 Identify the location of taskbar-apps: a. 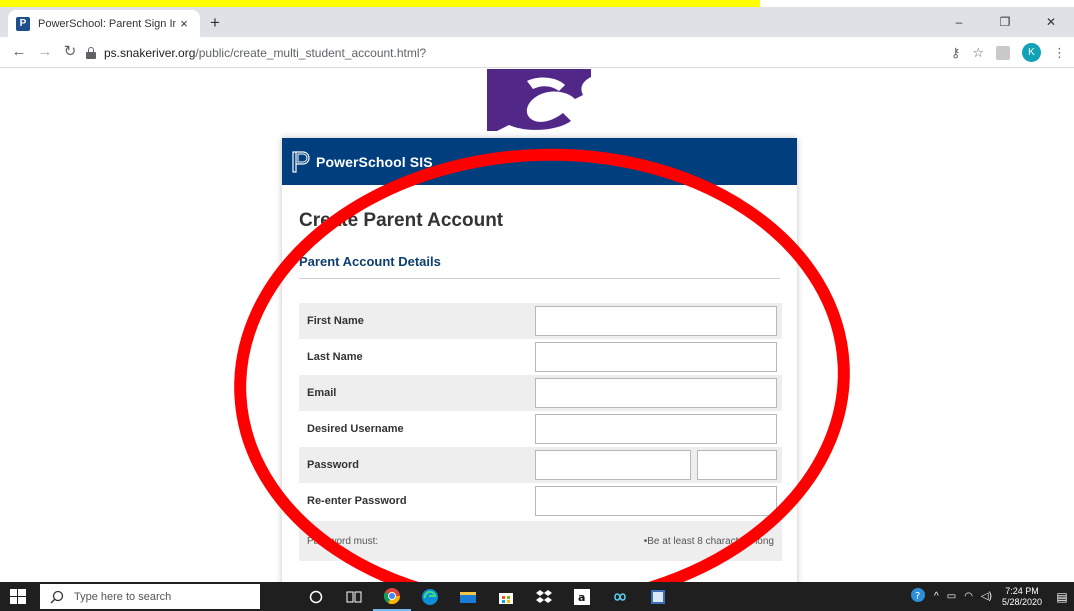
(487, 596).